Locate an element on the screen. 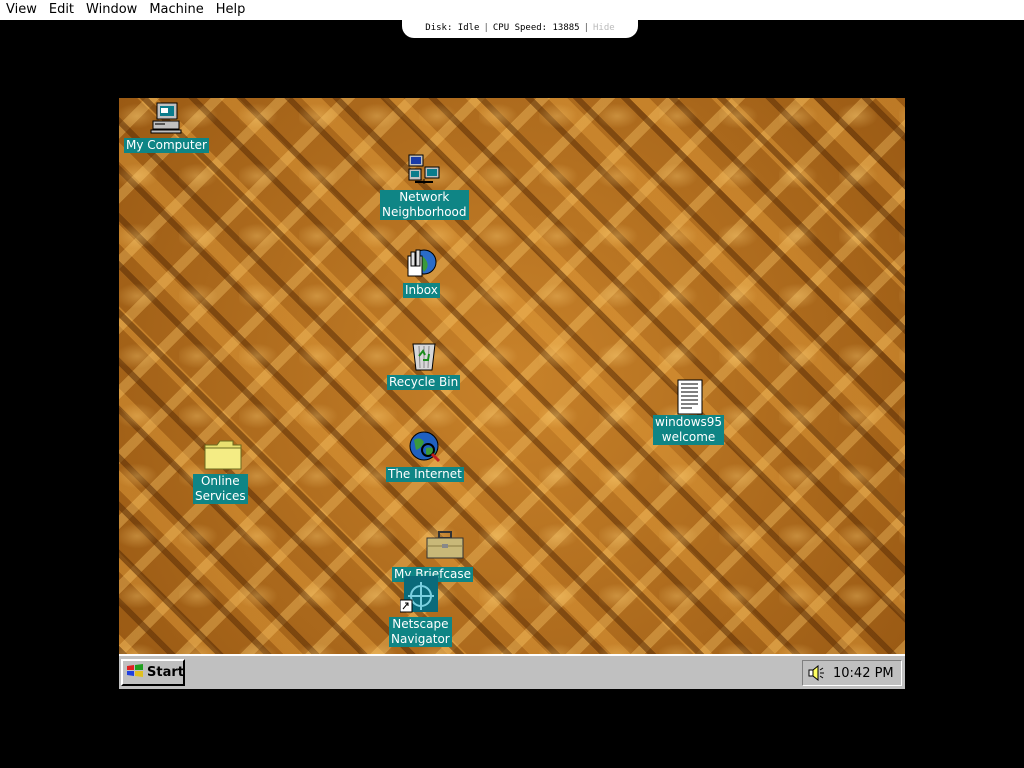 The width and height of the screenshot is (1024, 768). hide-status-button: Hide is located at coordinates (604, 28).